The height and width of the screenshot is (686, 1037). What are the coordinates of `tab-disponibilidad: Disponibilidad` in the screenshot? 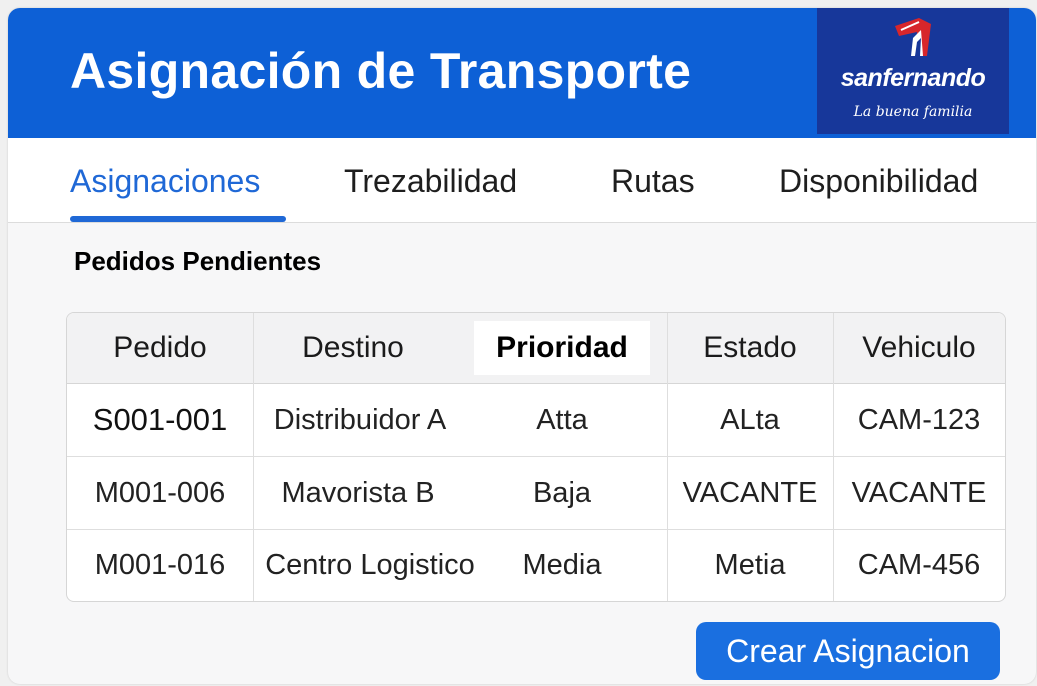 It's located at (878, 181).